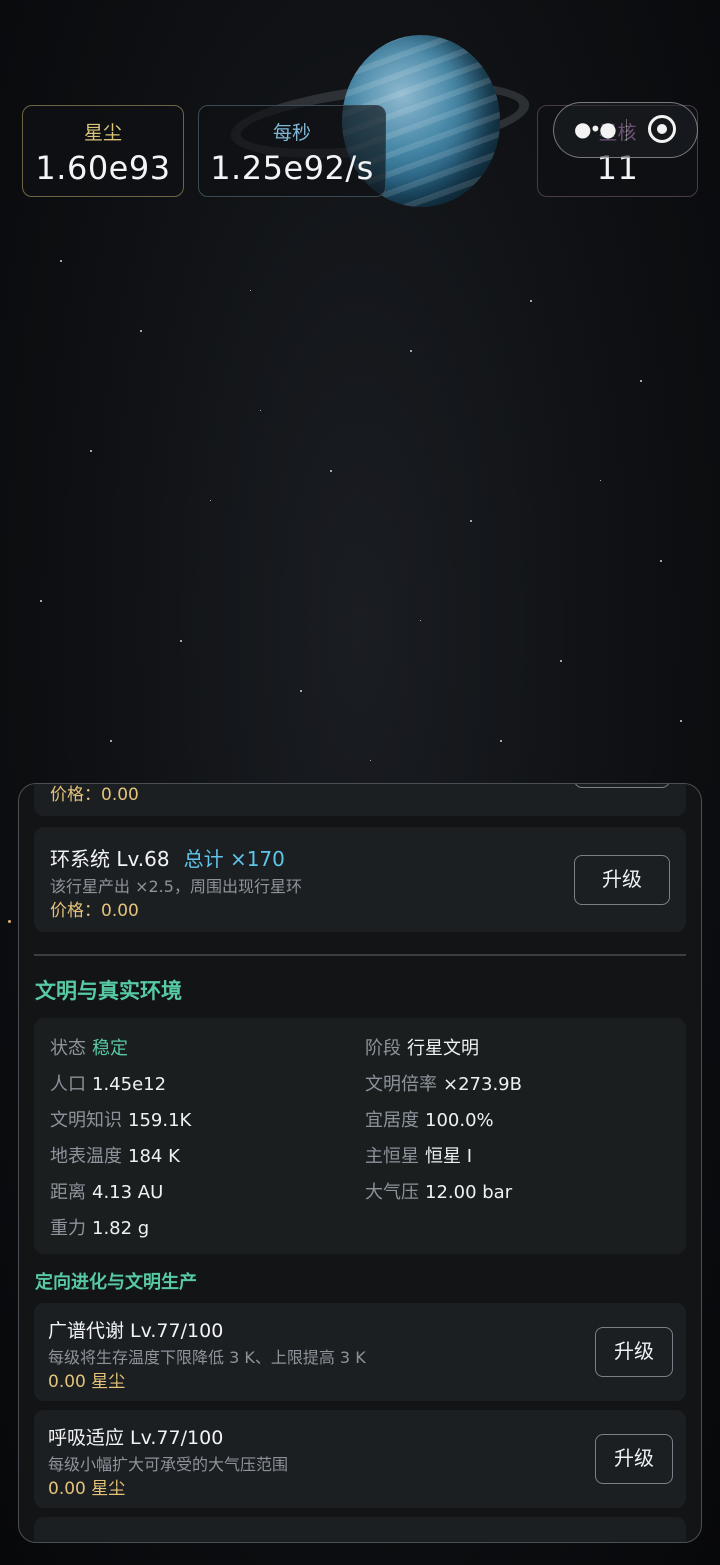 The width and height of the screenshot is (720, 1565). What do you see at coordinates (89, 1048) in the screenshot?
I see `info-status: 状态 稳定` at bounding box center [89, 1048].